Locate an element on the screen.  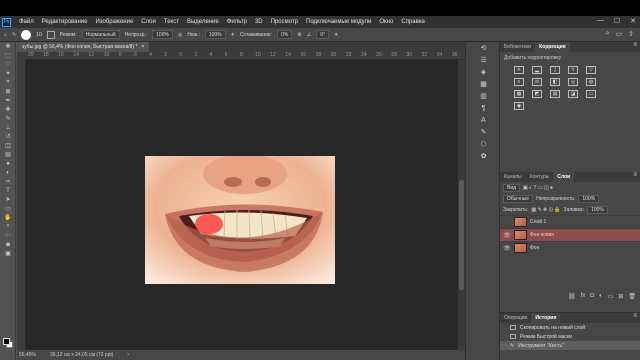
black-white-icon: ◧ is located at coordinates (555, 82).